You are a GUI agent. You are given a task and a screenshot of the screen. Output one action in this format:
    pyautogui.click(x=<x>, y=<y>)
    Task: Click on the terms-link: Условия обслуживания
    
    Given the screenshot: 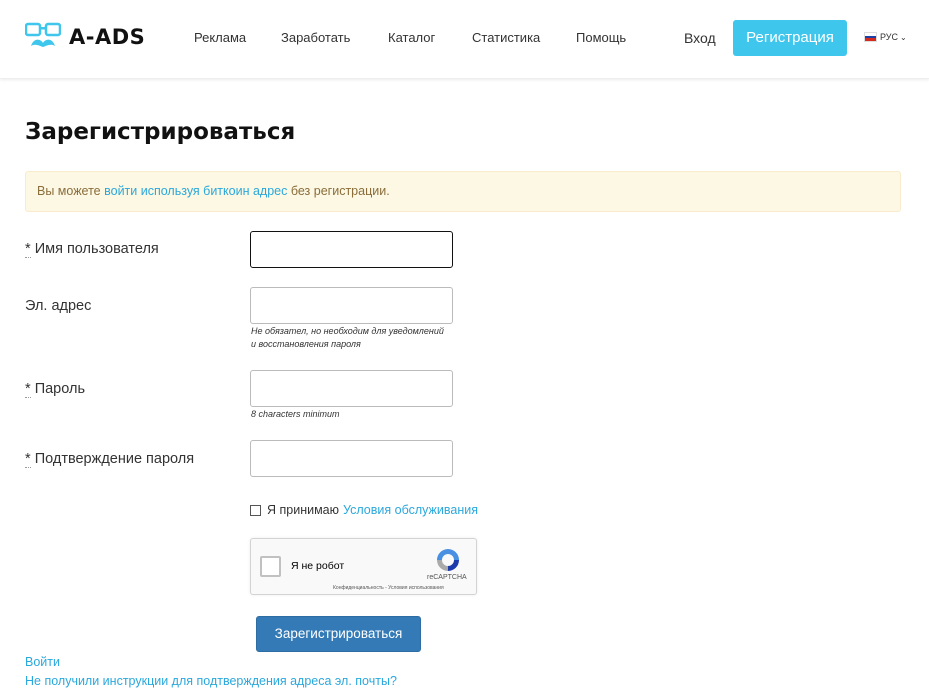 What is the action you would take?
    pyautogui.click(x=410, y=510)
    